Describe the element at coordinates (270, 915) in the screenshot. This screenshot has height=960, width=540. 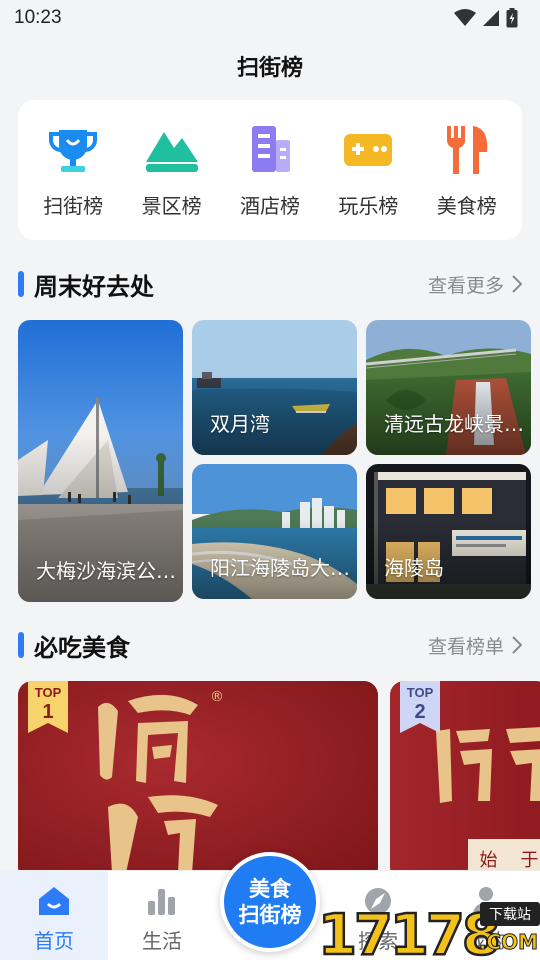
I see `fab-label-line2: 扫街榜` at that location.